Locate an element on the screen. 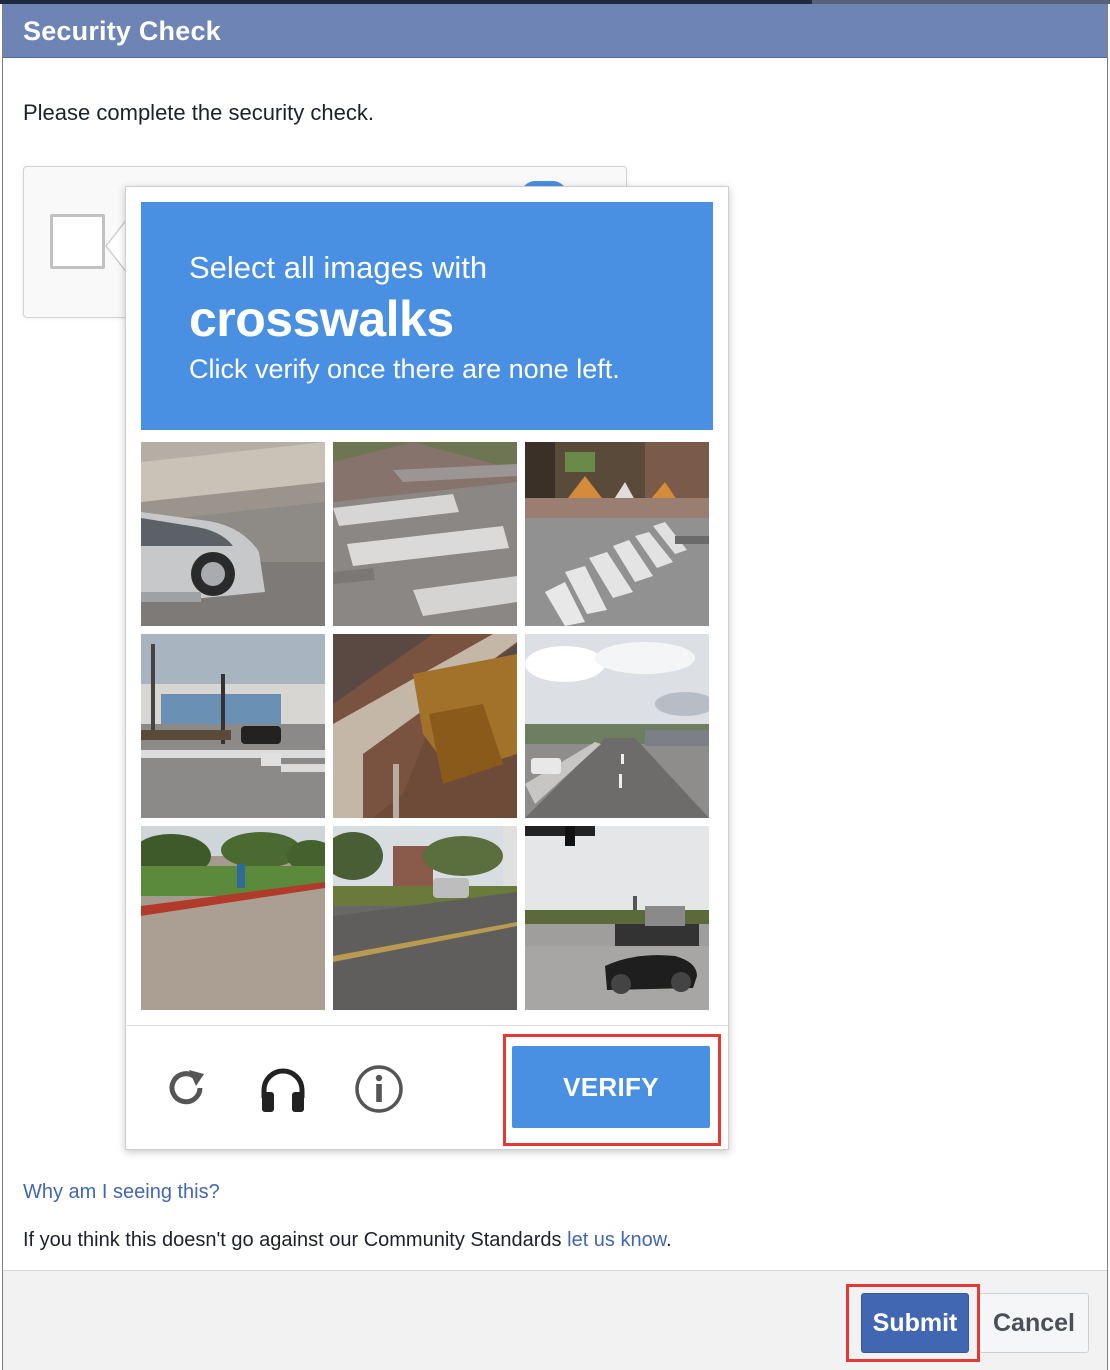  let-us-know-link: let us know is located at coordinates (616, 1240).